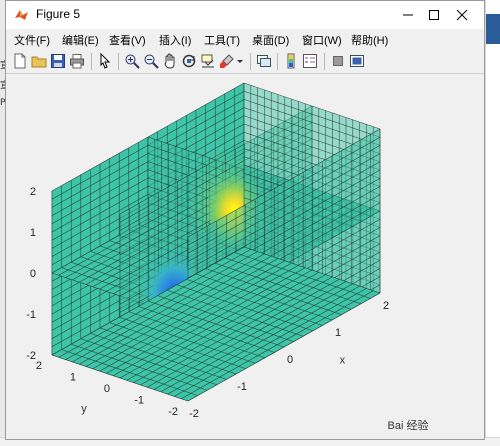 Image resolution: width=500 pixels, height=446 pixels. Describe the element at coordinates (20, 61) in the screenshot. I see `new-figure-icon` at that location.